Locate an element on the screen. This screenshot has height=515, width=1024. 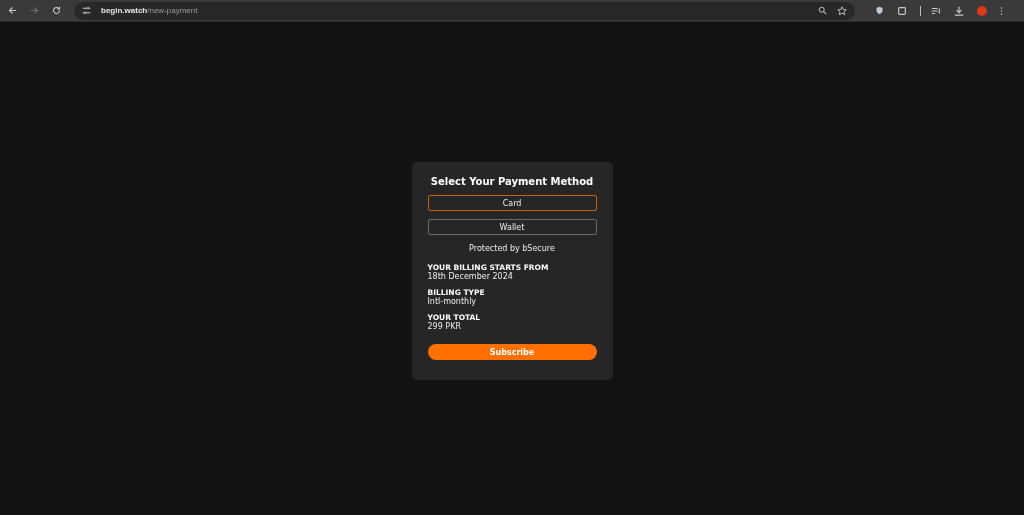
detail-value: Intl-monthly is located at coordinates (452, 301).